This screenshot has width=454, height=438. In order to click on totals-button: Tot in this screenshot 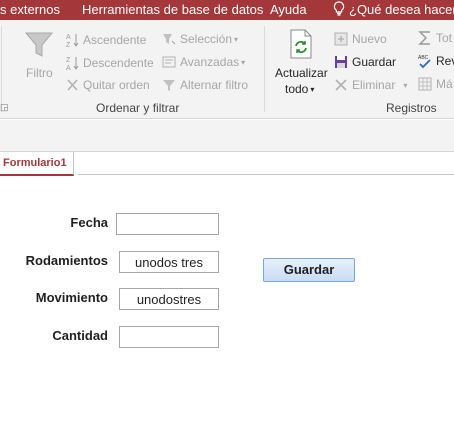, I will do `click(435, 38)`.